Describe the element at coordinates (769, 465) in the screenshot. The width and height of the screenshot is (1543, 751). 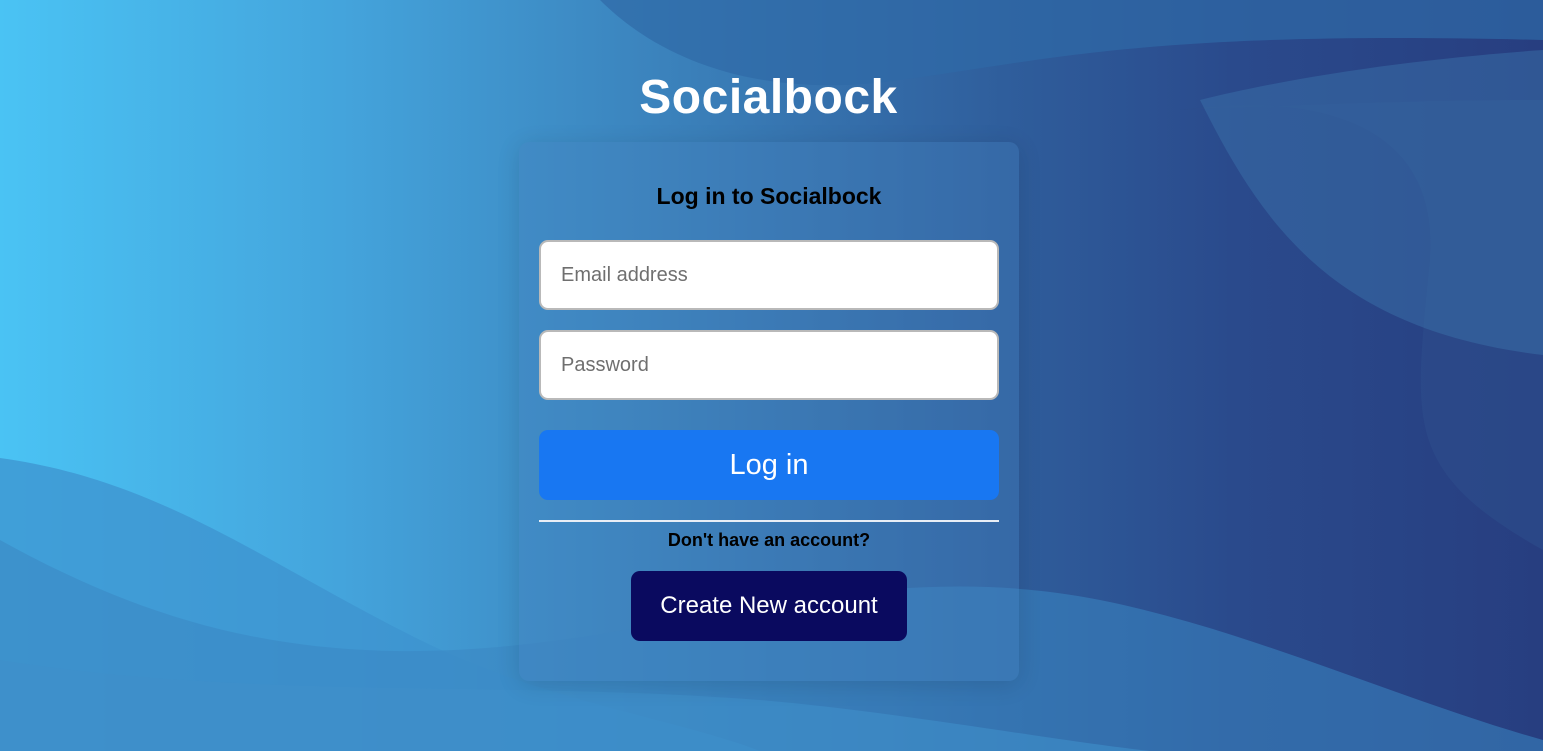
I see `login-button: Log in` at that location.